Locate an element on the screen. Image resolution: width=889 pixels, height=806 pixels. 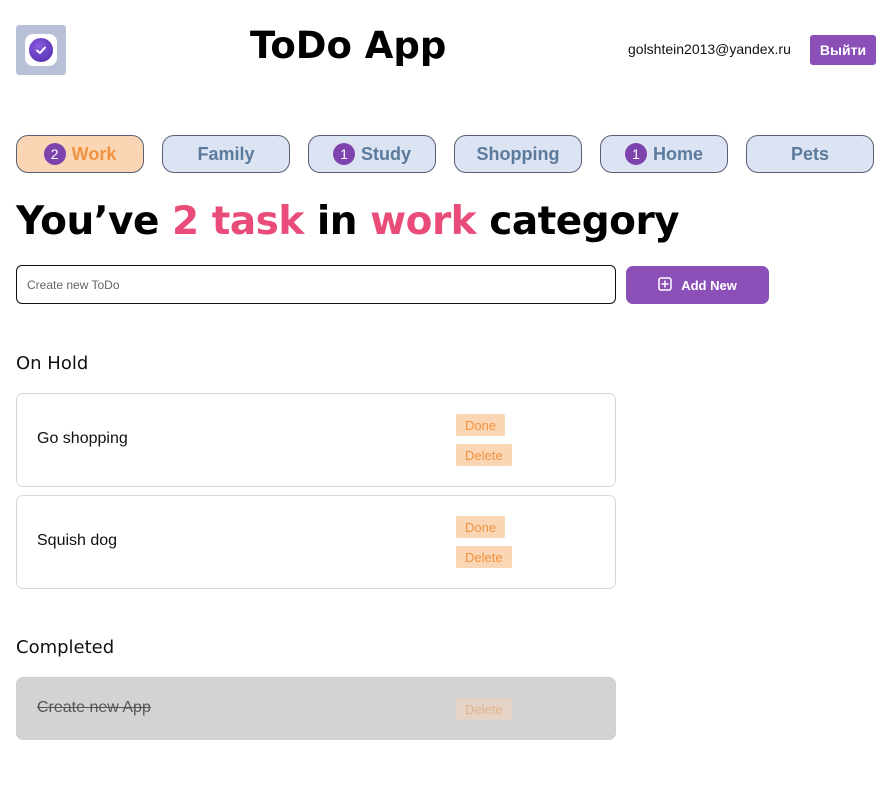
task-count-badge: 2 is located at coordinates (54, 154).